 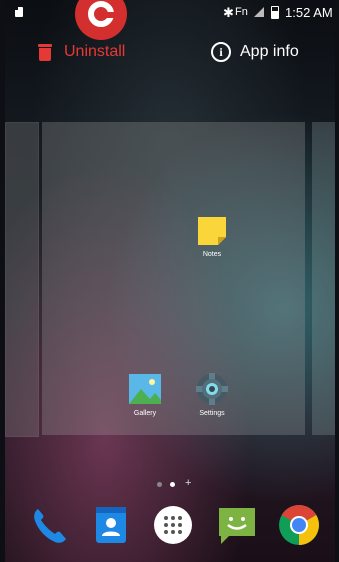 I want to click on app-label: Settings, so click(x=212, y=413).